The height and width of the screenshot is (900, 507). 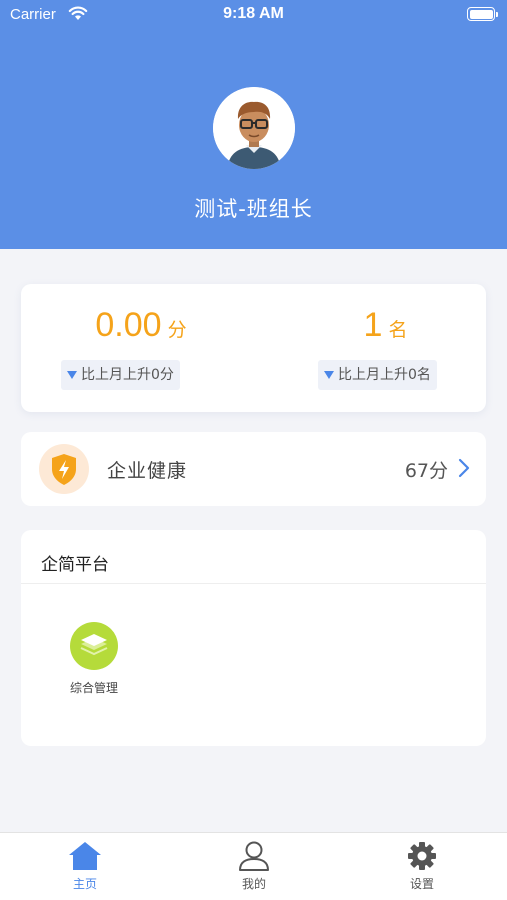 What do you see at coordinates (422, 856) in the screenshot?
I see `gear-icon` at bounding box center [422, 856].